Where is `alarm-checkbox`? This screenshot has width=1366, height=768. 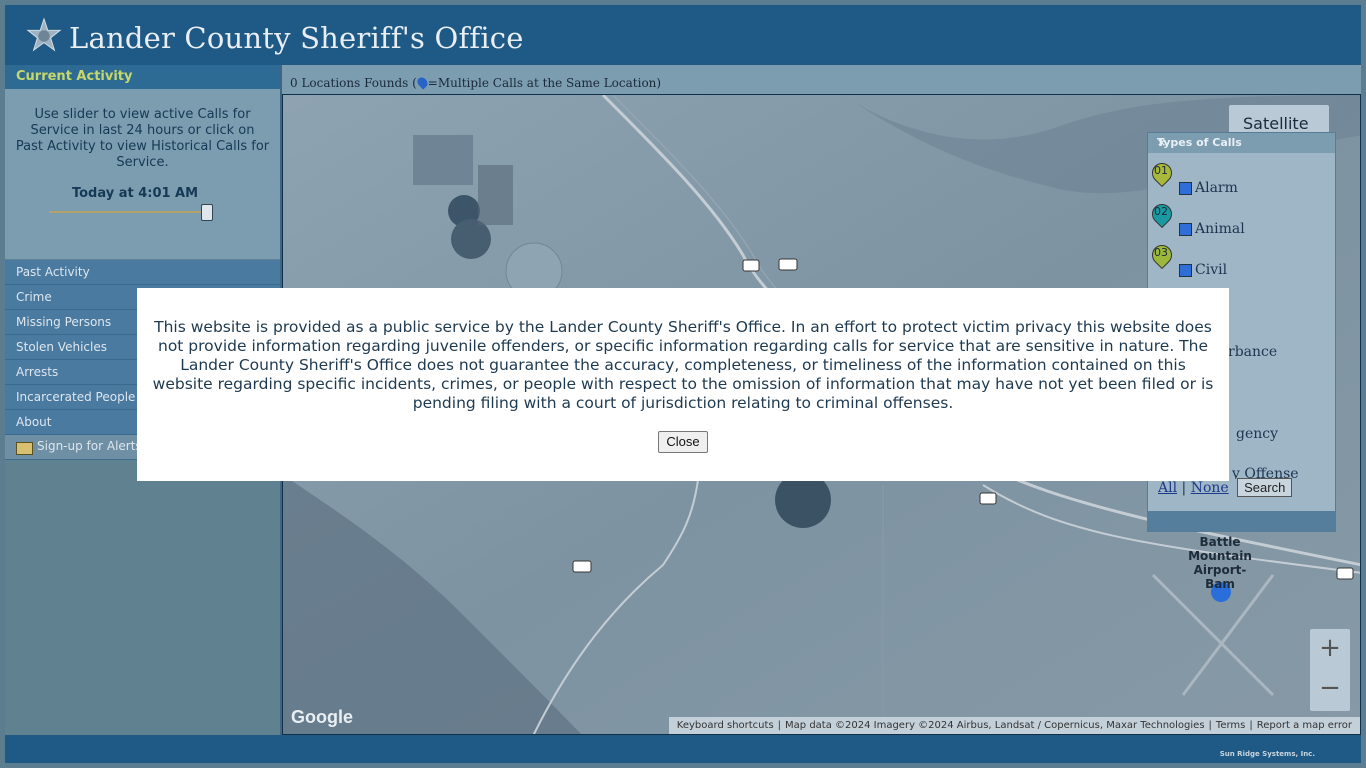
alarm-checkbox is located at coordinates (1185, 188).